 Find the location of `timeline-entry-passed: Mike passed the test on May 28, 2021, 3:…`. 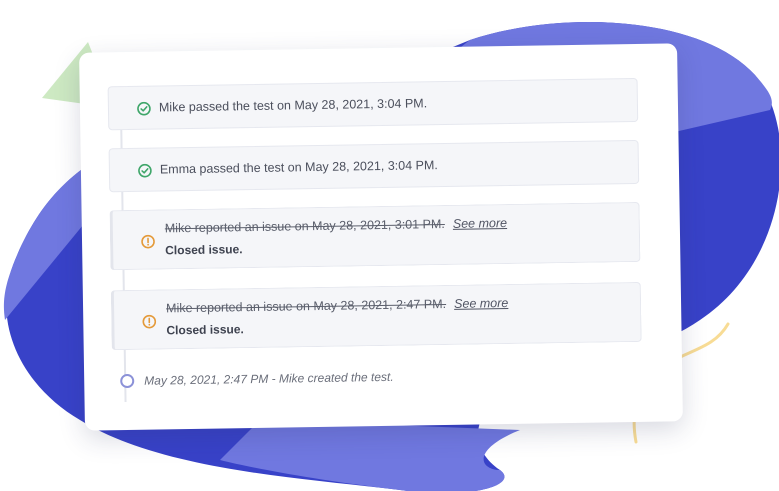

timeline-entry-passed: Mike passed the test on May 28, 2021, 3:… is located at coordinates (373, 104).